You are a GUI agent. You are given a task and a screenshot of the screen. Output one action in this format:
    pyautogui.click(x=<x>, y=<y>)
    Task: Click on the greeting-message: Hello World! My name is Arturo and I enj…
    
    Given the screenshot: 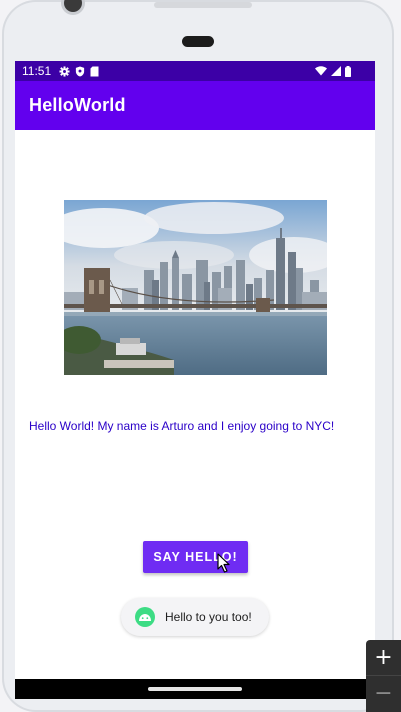 What is the action you would take?
    pyautogui.click(x=182, y=426)
    